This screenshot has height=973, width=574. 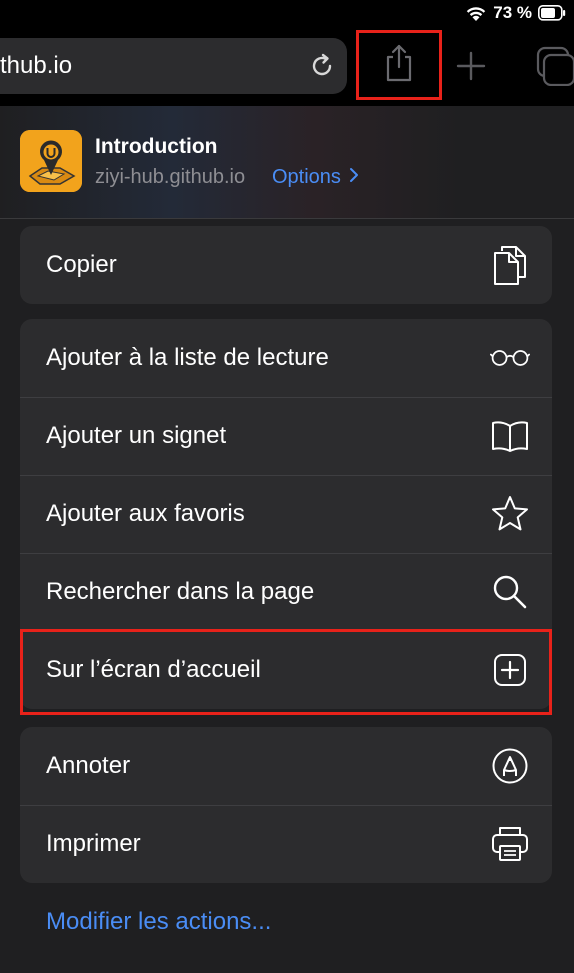 I want to click on action-label: Rechercher dans la page, so click(x=180, y=591).